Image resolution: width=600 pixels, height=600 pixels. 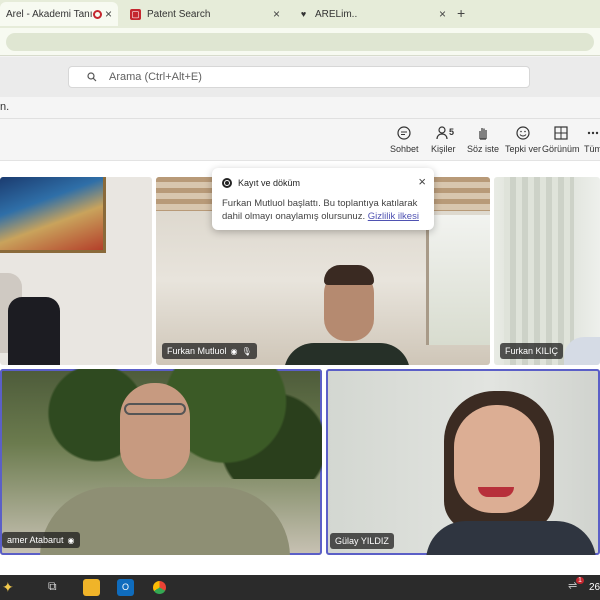 I want to click on heart-favicon-icon: ♥, so click(x=303, y=14).